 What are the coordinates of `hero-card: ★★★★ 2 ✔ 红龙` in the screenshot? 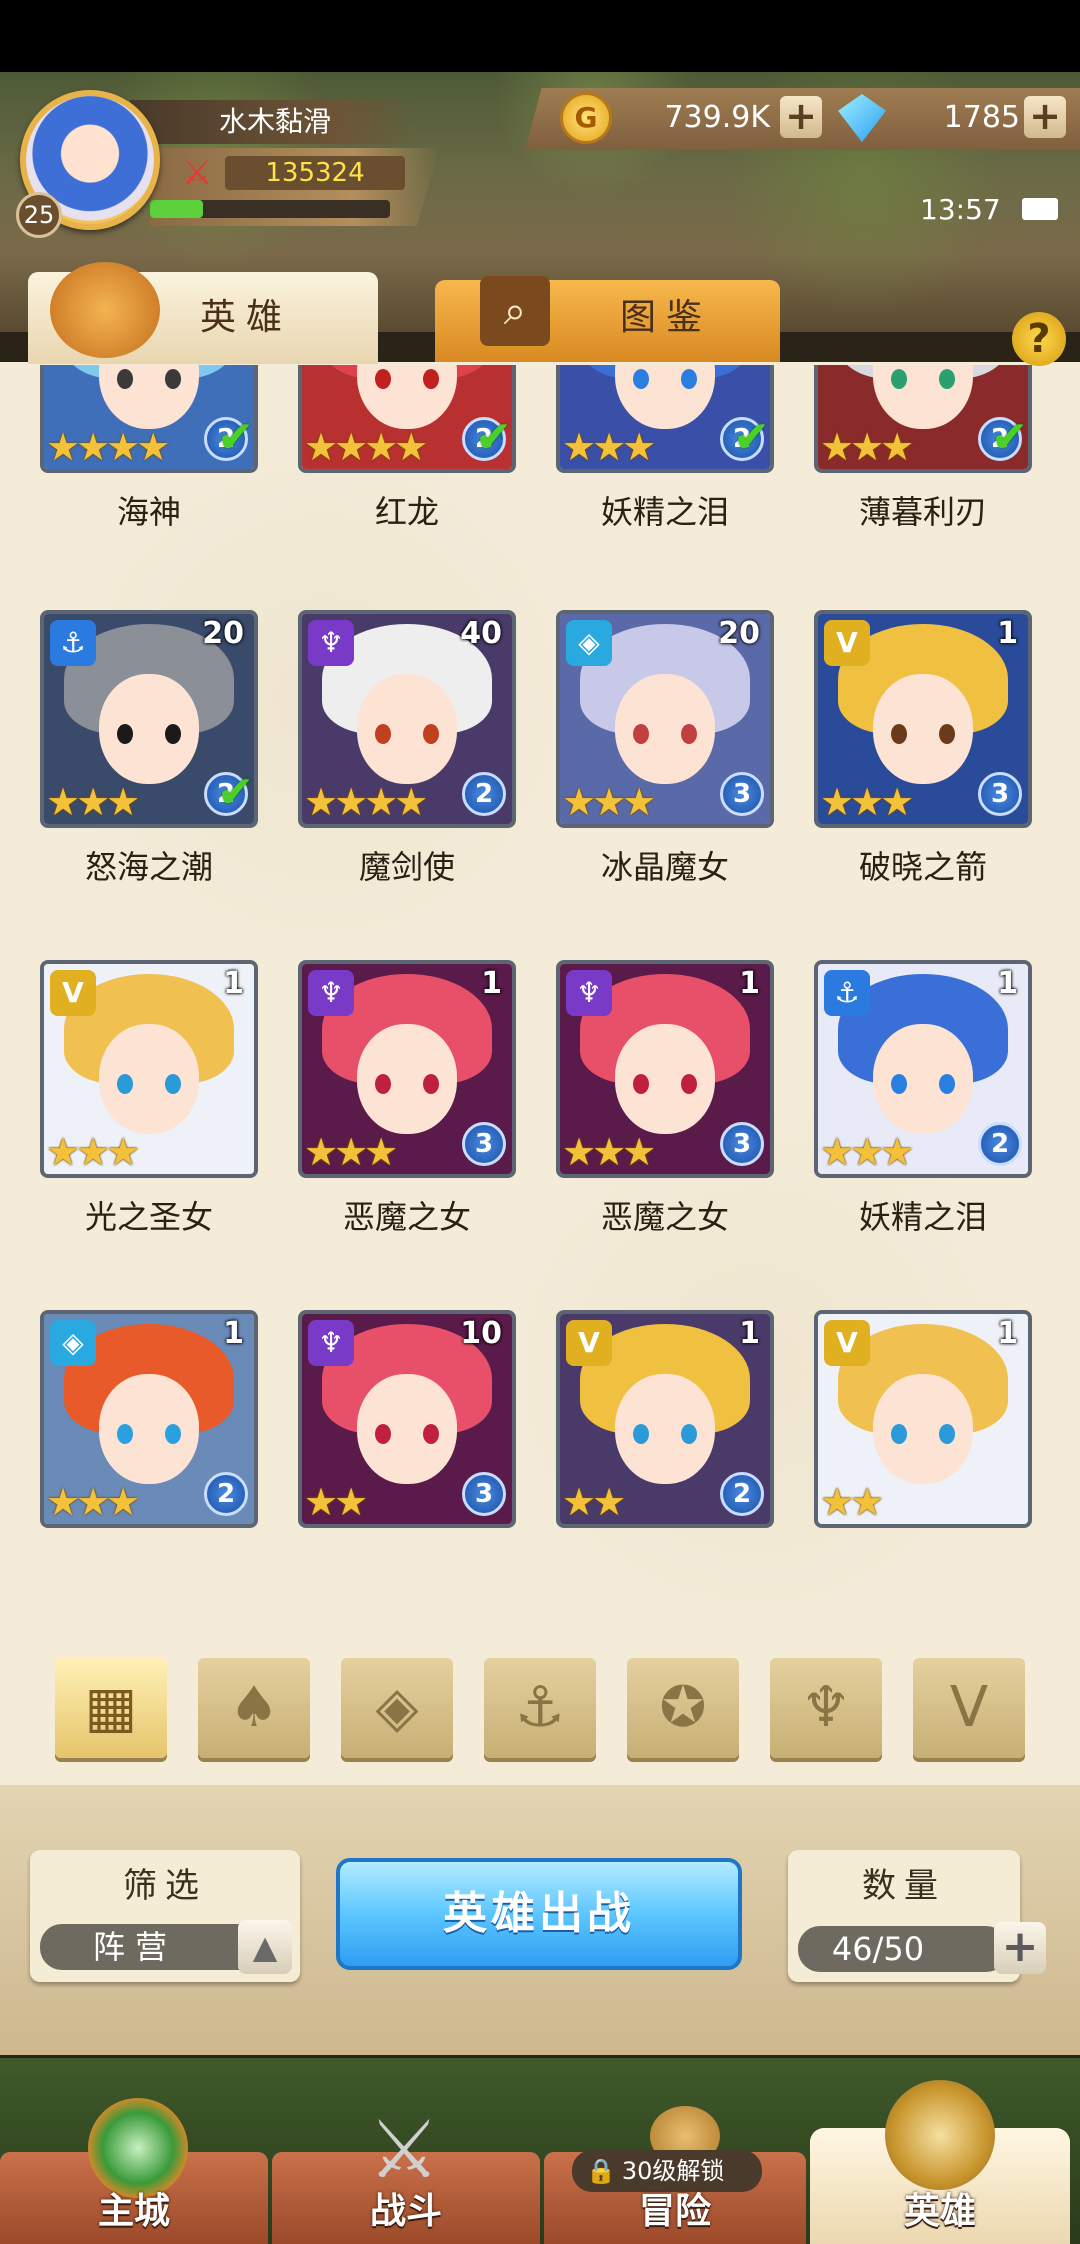 It's located at (407, 448).